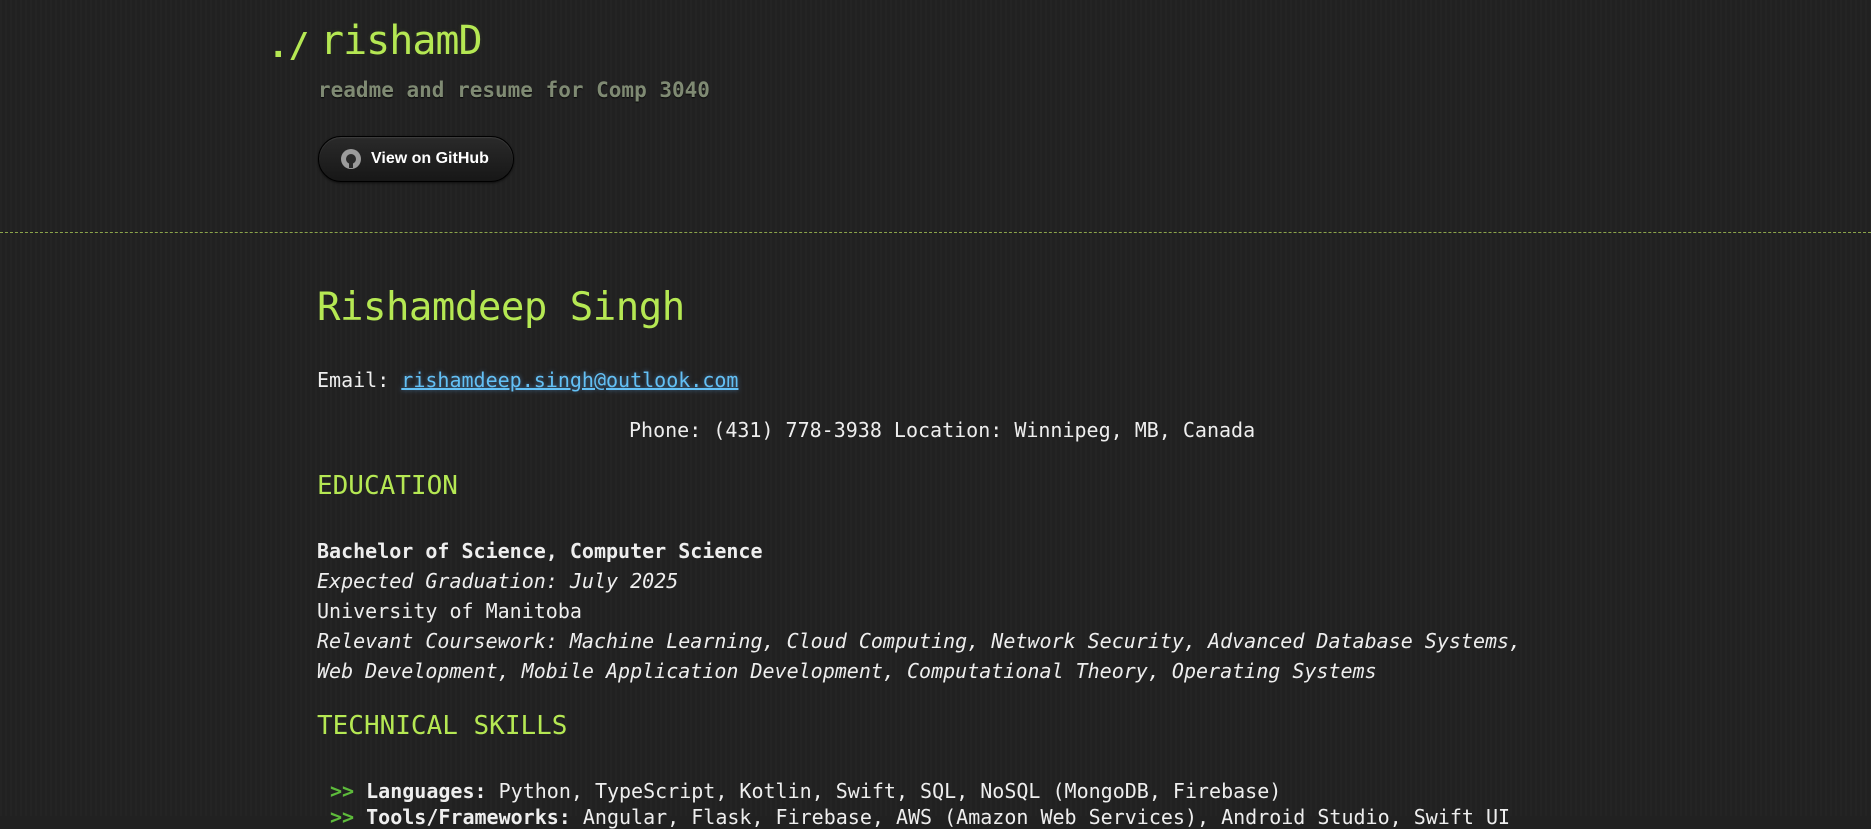 This screenshot has height=829, width=1871. I want to click on site-description: readme and resume for Comp 3040, so click(514, 90).